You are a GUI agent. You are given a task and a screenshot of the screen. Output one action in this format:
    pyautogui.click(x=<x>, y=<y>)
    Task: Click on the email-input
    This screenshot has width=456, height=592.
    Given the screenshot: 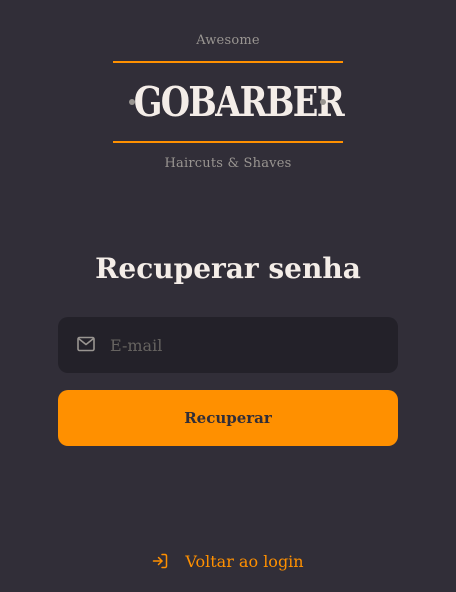 What is the action you would take?
    pyautogui.click(x=245, y=345)
    